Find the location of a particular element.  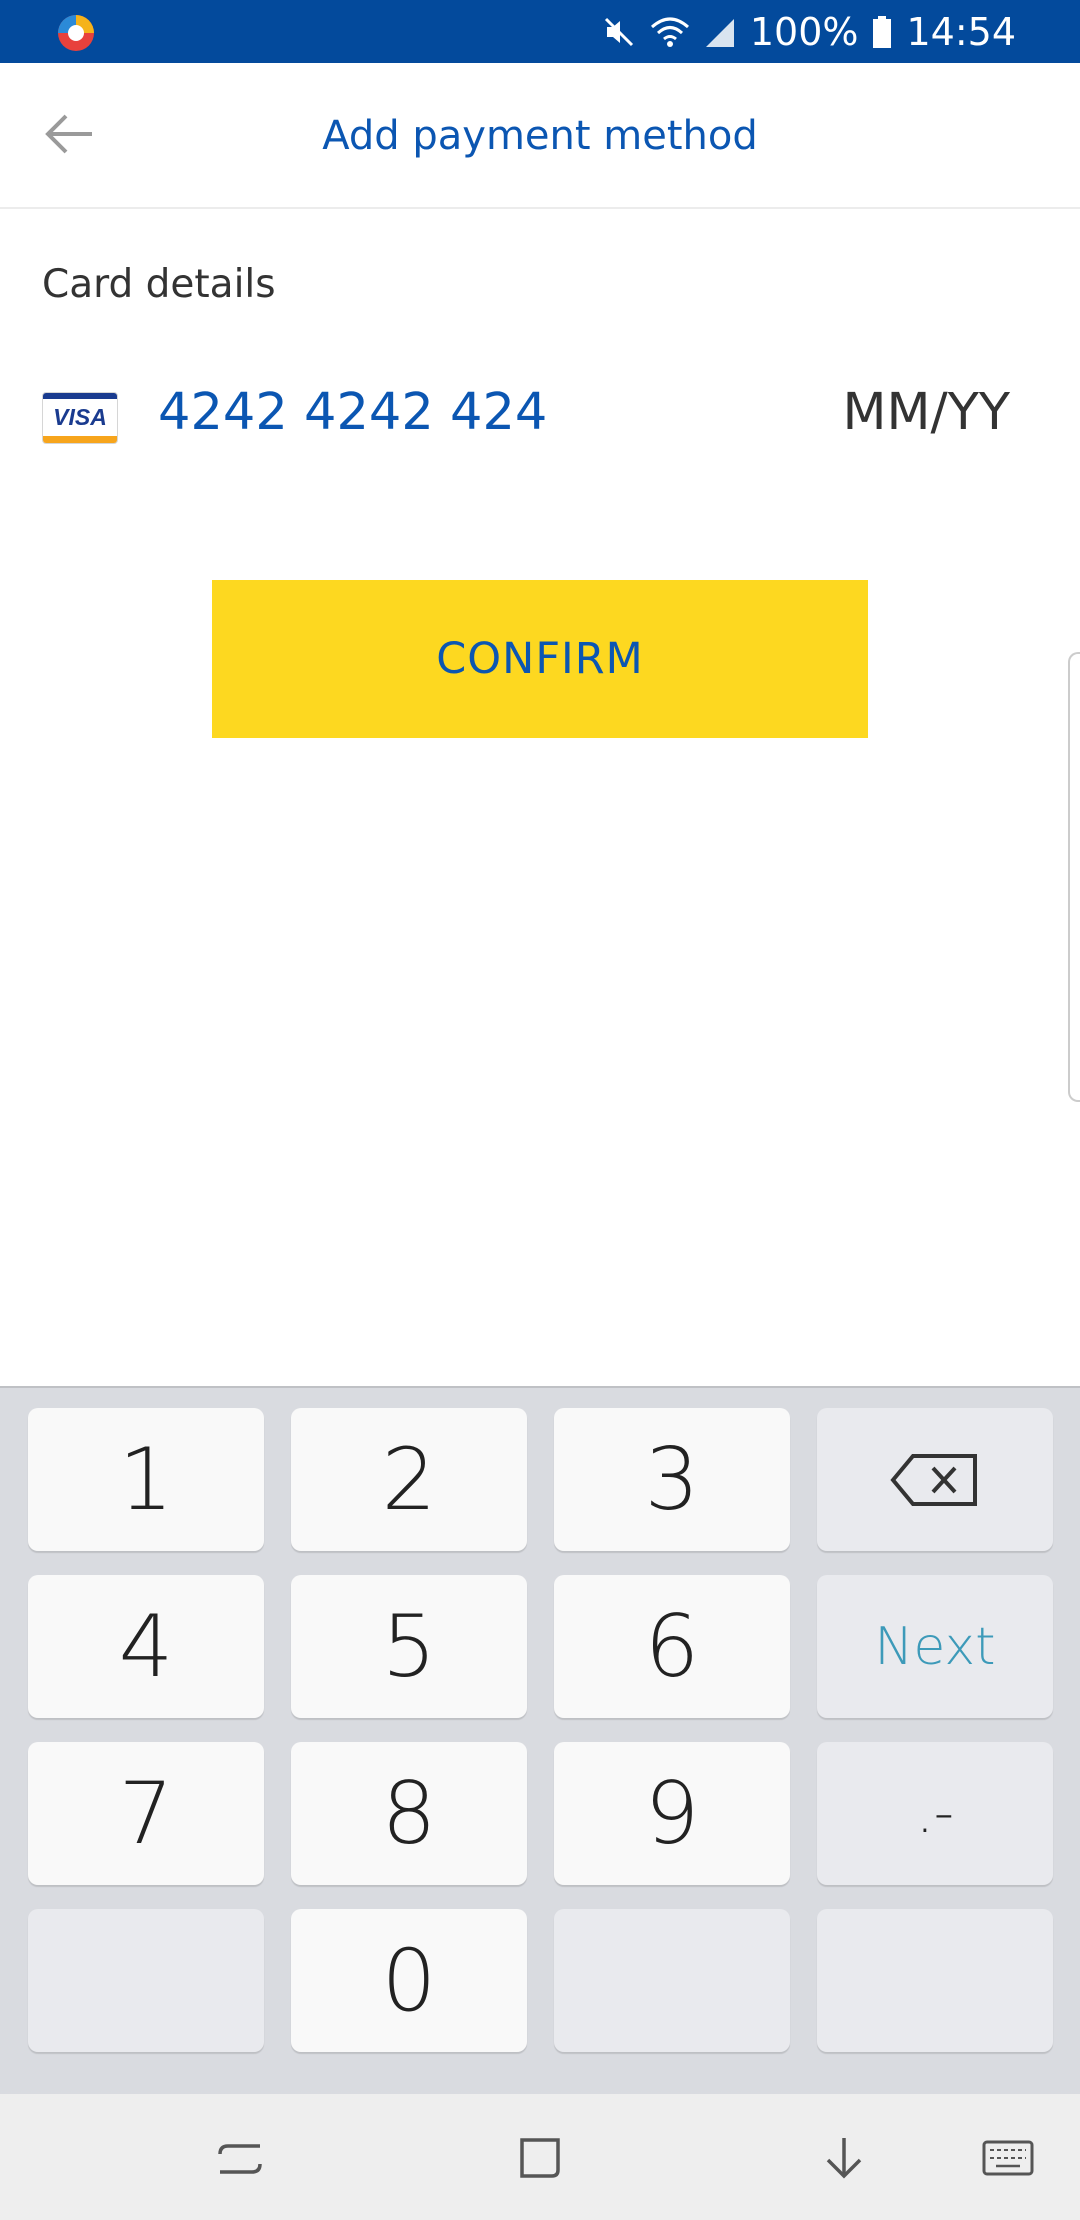

navigation-bar is located at coordinates (540, 2157).